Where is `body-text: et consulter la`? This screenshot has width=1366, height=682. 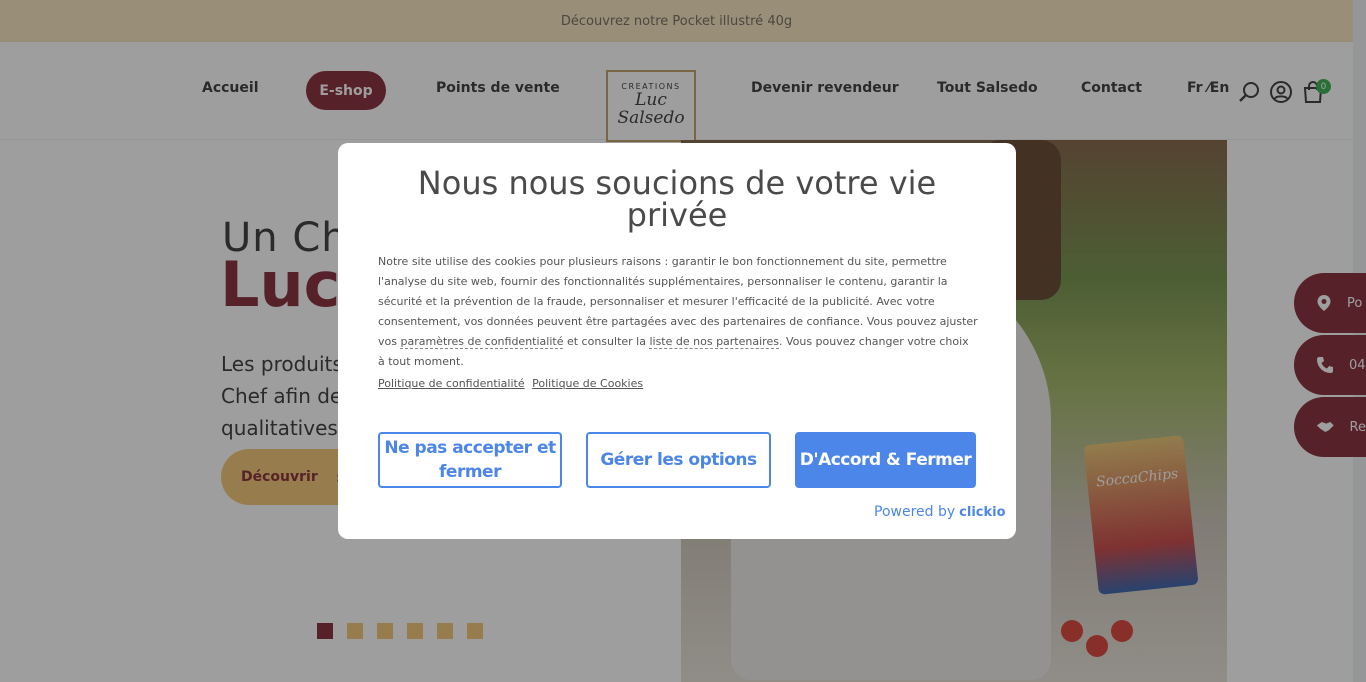 body-text: et consulter la is located at coordinates (606, 341).